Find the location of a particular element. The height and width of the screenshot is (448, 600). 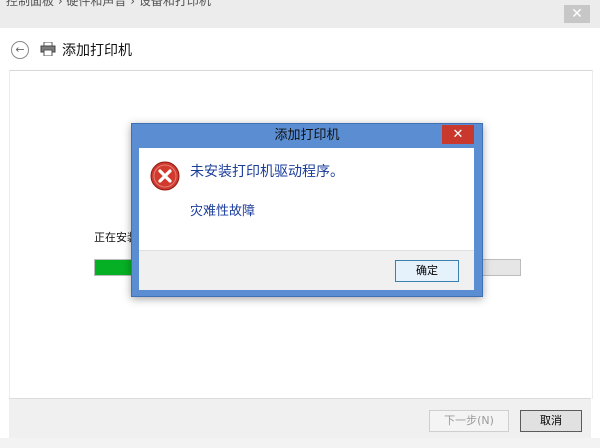

wizard-footer: 下一步(N) 取消 is located at coordinates (300, 418).